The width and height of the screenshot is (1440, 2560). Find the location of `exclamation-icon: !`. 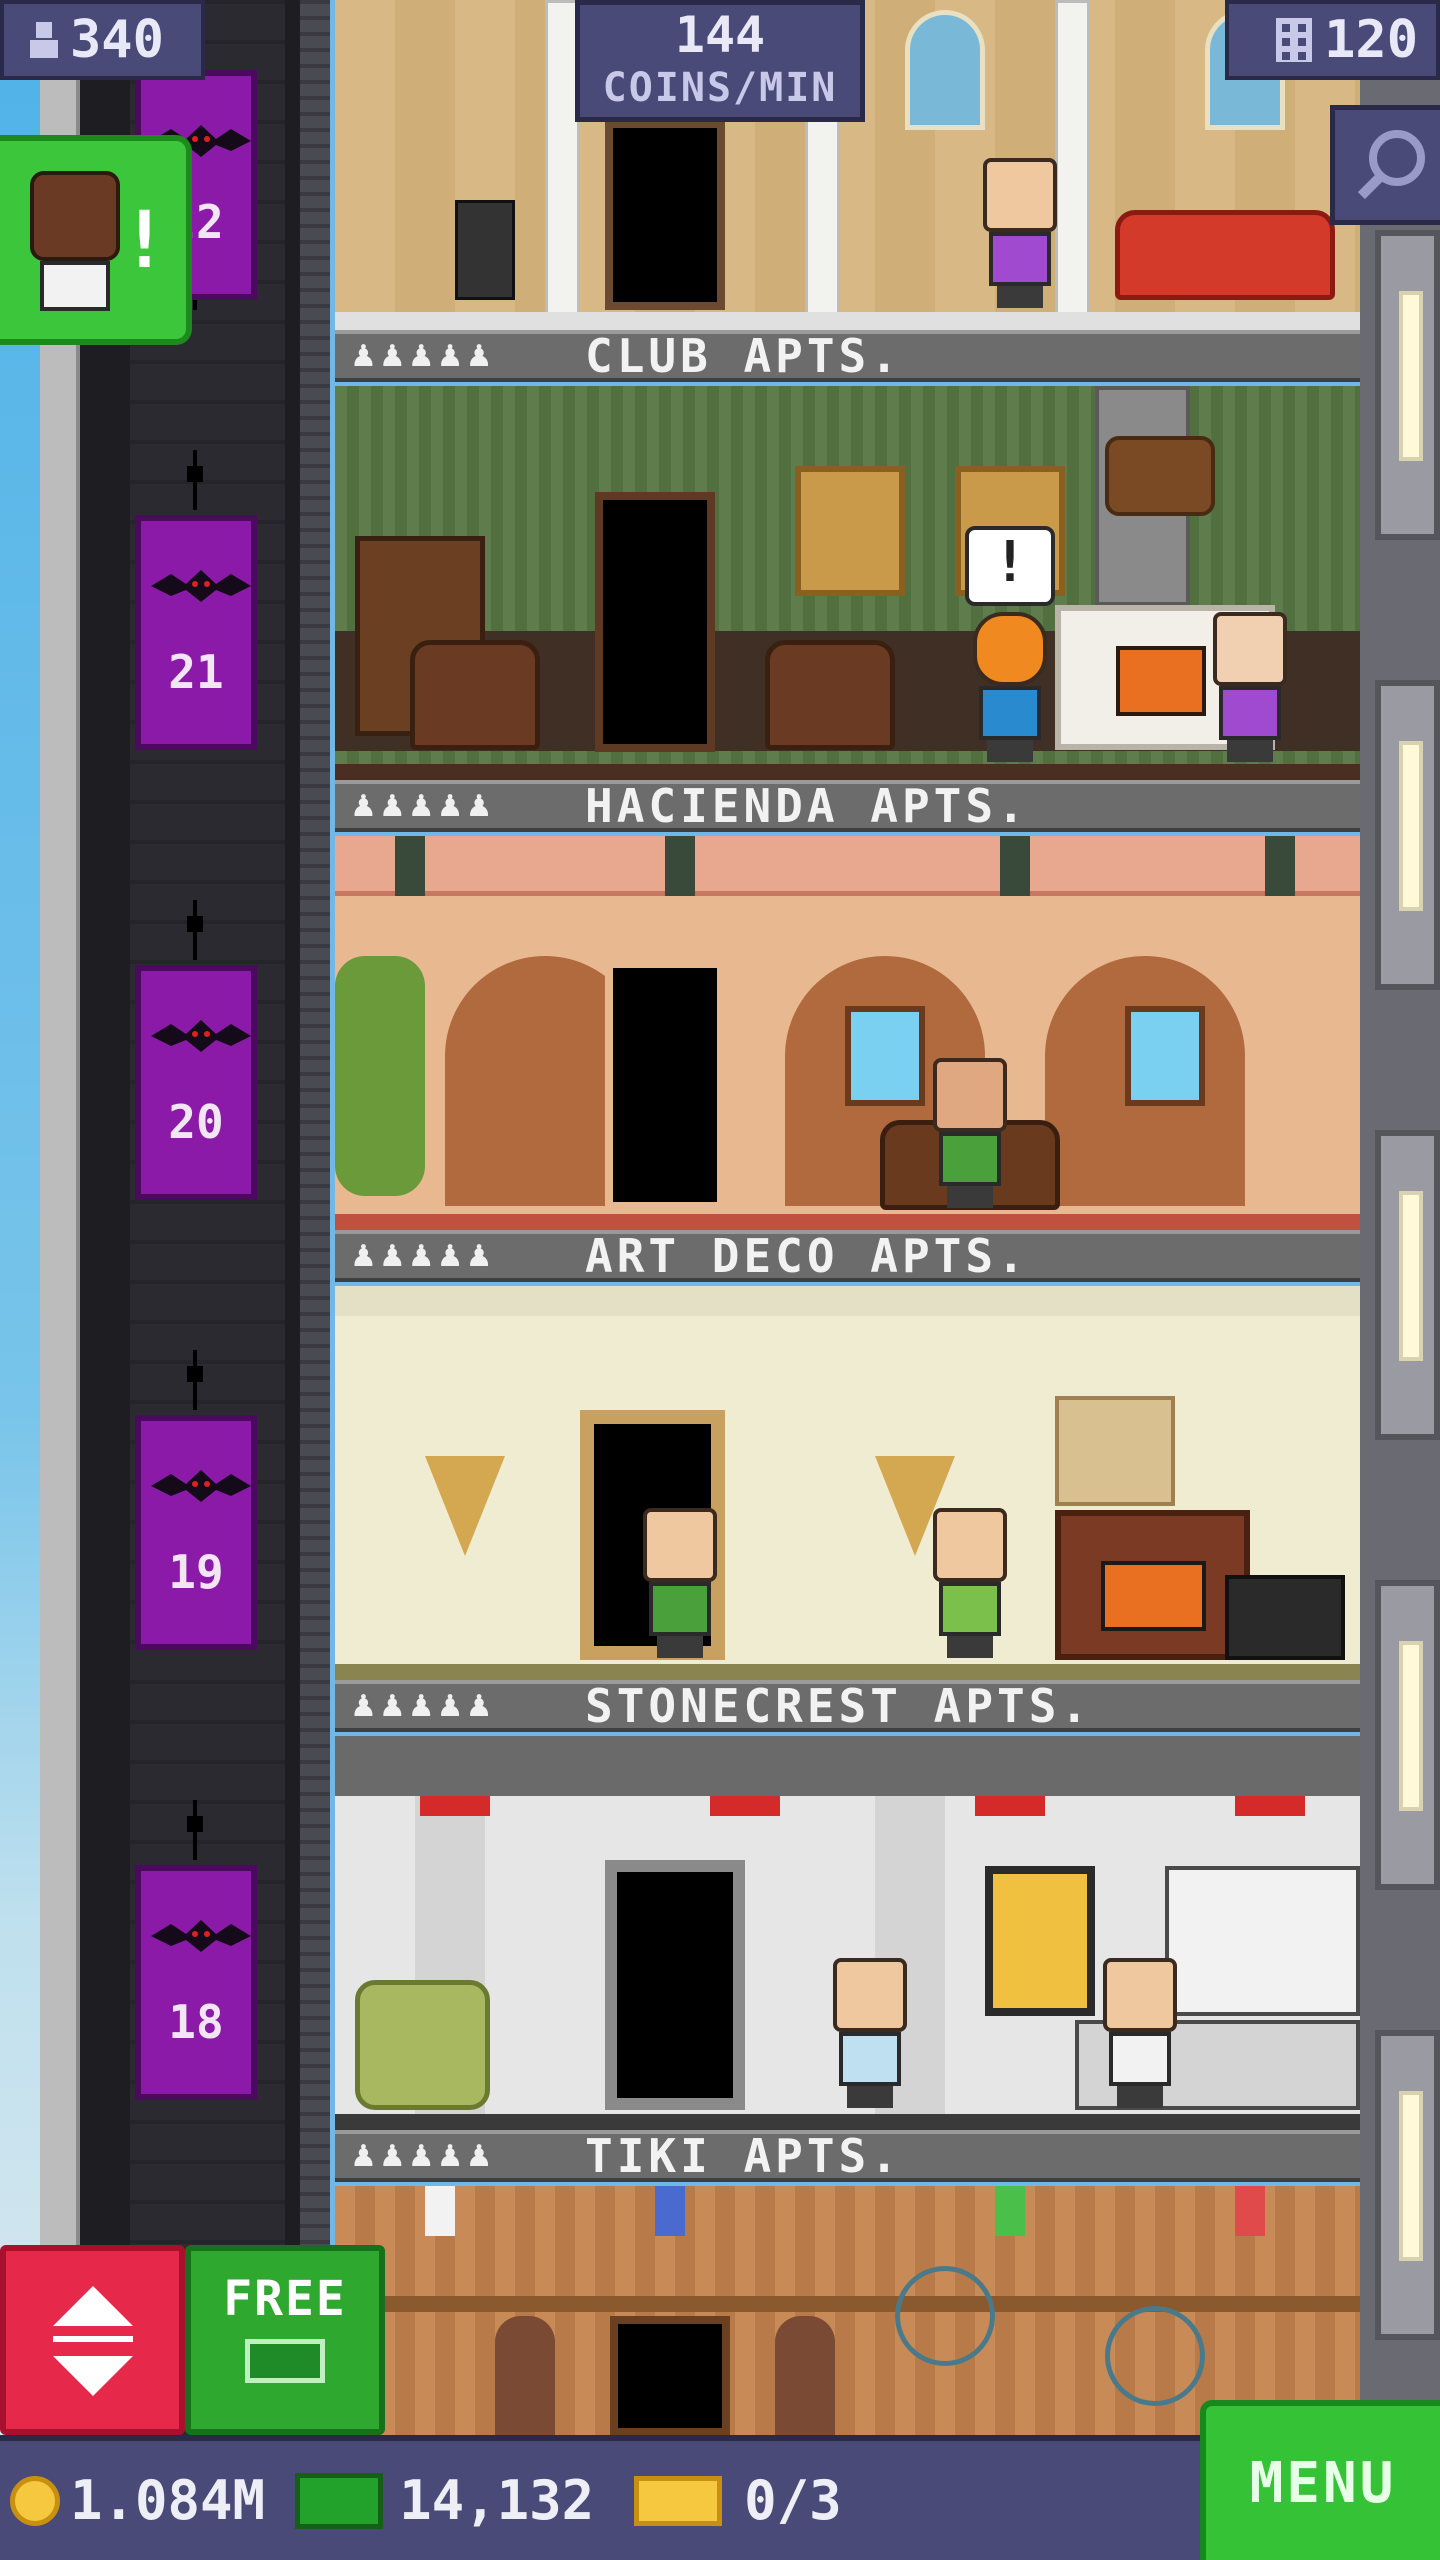

exclamation-icon: ! is located at coordinates (144, 241).